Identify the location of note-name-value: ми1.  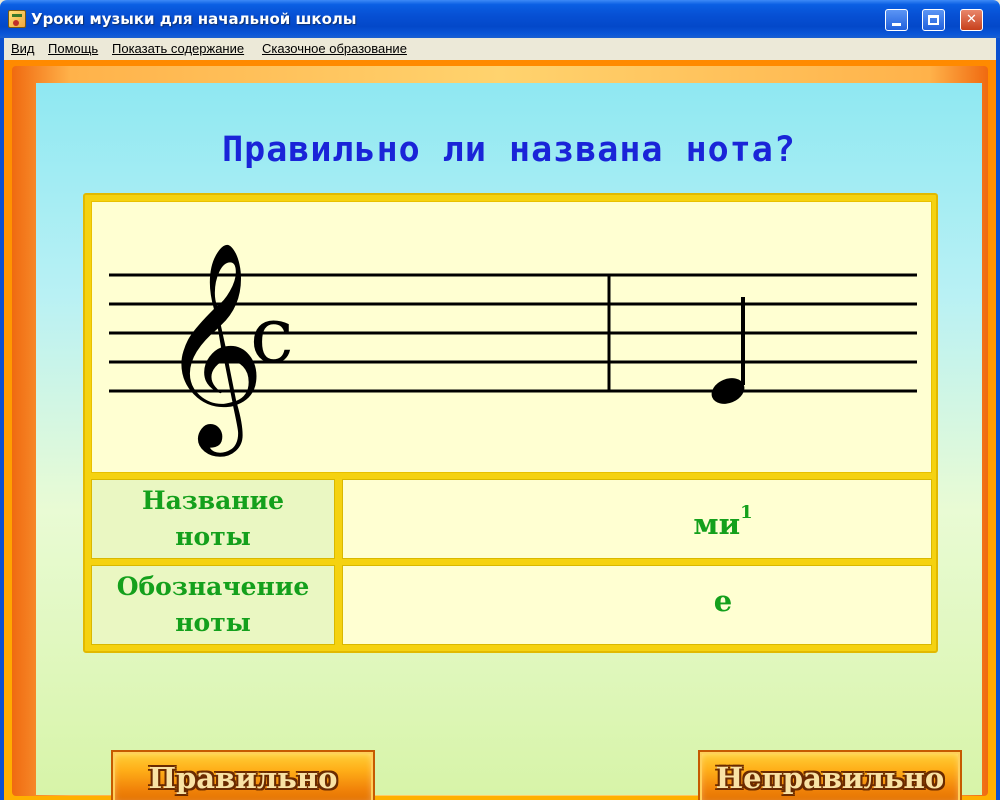
(671, 521).